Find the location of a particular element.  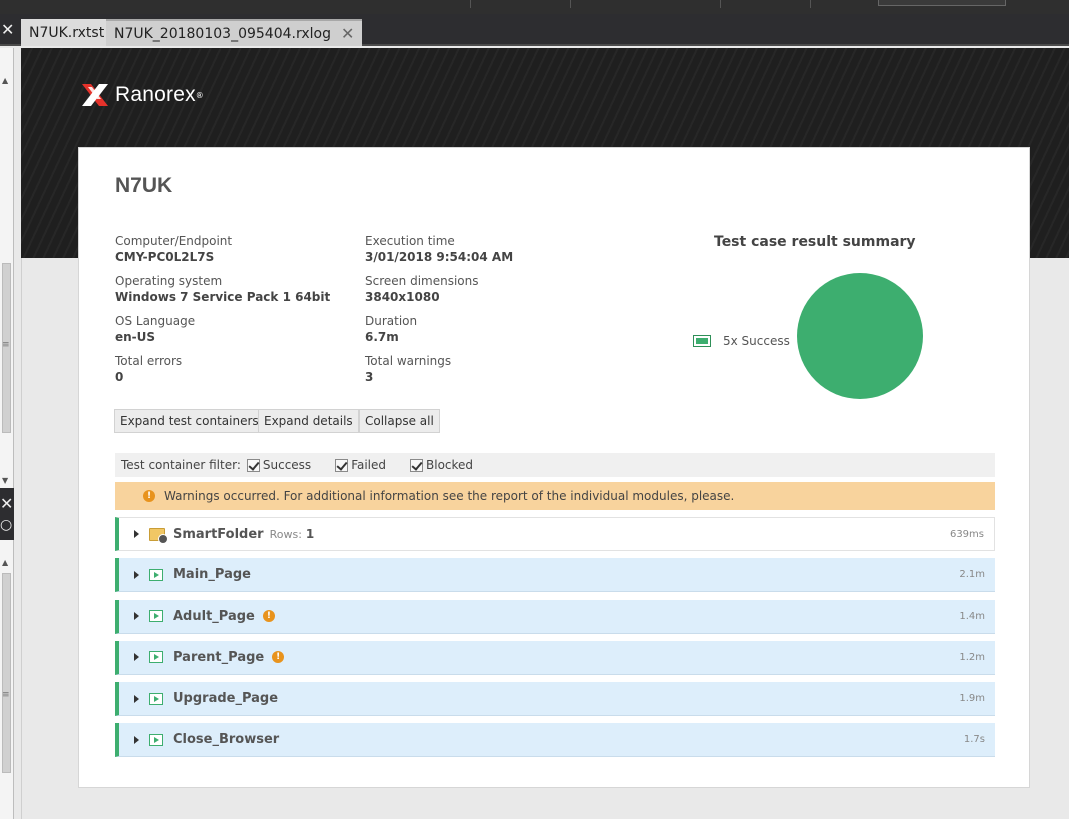

info-value: 6.7m is located at coordinates (382, 337).